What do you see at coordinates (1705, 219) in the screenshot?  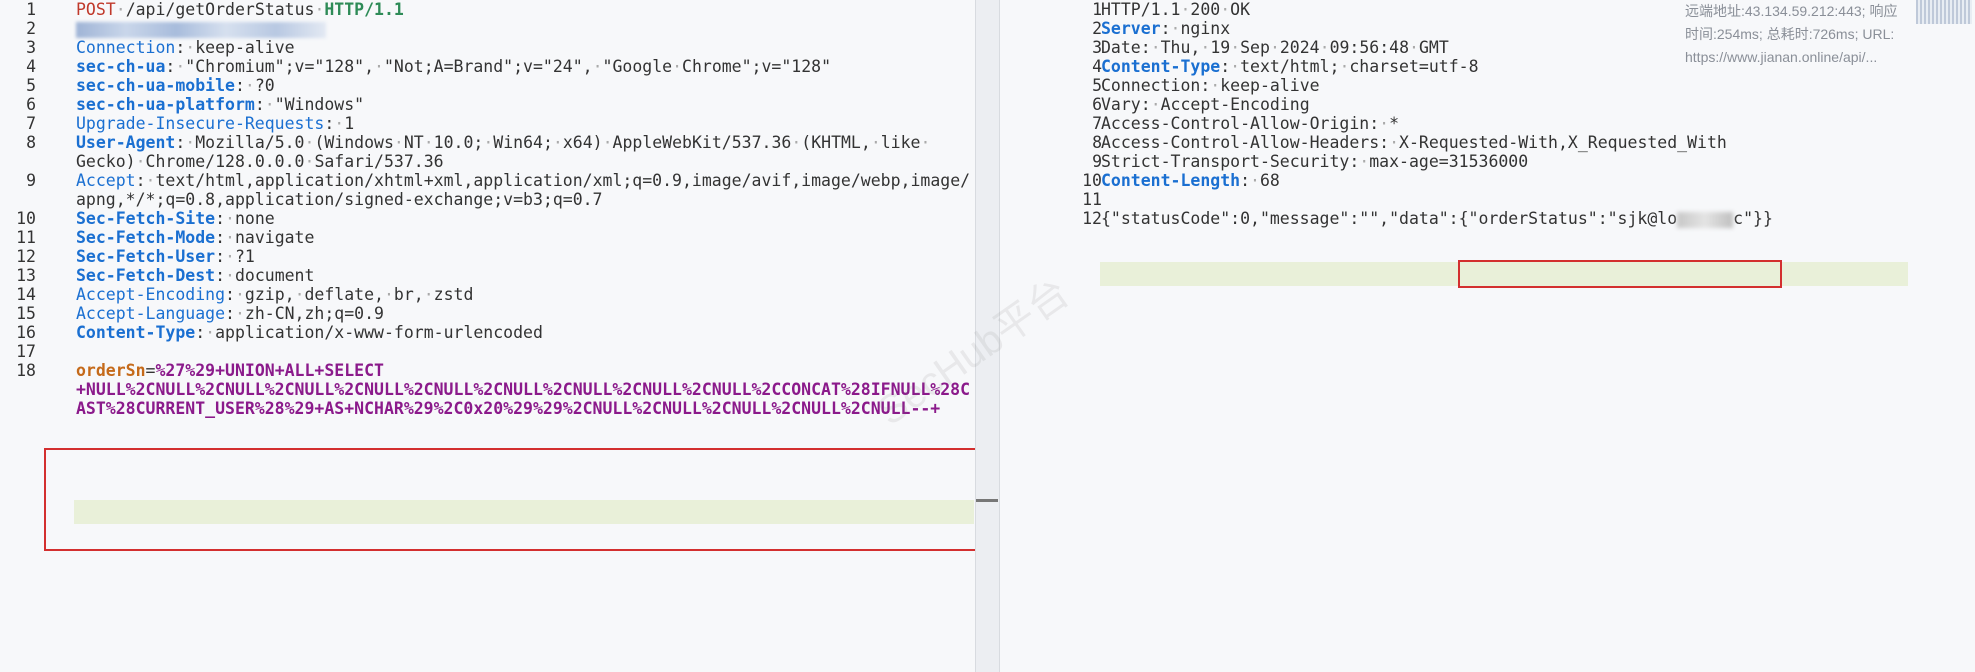 I see `redacted-value` at bounding box center [1705, 219].